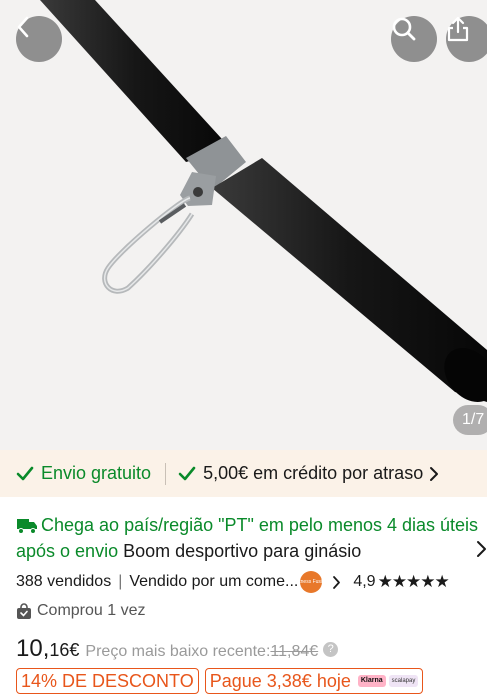 Image resolution: width=487 pixels, height=700 pixels. What do you see at coordinates (313, 473) in the screenshot?
I see `late-credit-label: 5,00€ em crédito por atraso` at bounding box center [313, 473].